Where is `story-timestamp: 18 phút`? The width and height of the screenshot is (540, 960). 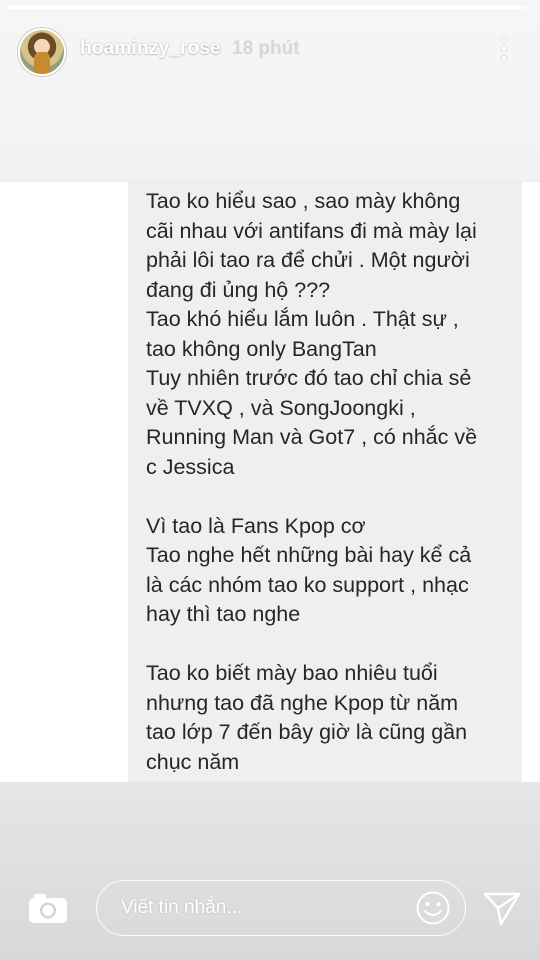
story-timestamp: 18 phút is located at coordinates (266, 48).